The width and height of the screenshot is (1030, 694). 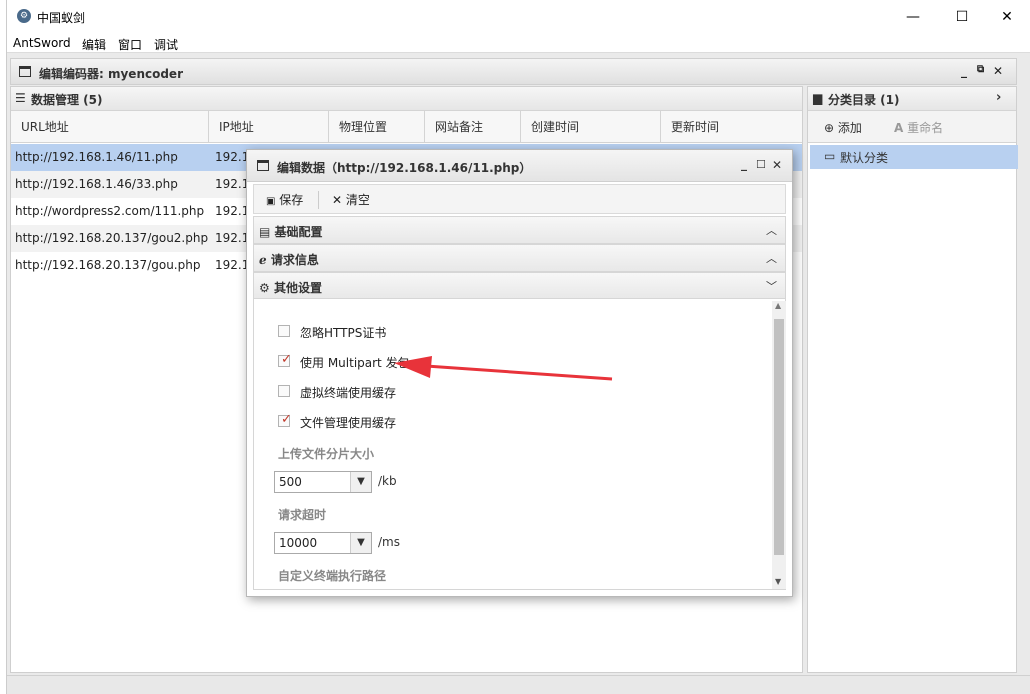 What do you see at coordinates (404, 168) in the screenshot?
I see `dialog-title: 编辑数据（http://192.168.1.46/11.php）` at bounding box center [404, 168].